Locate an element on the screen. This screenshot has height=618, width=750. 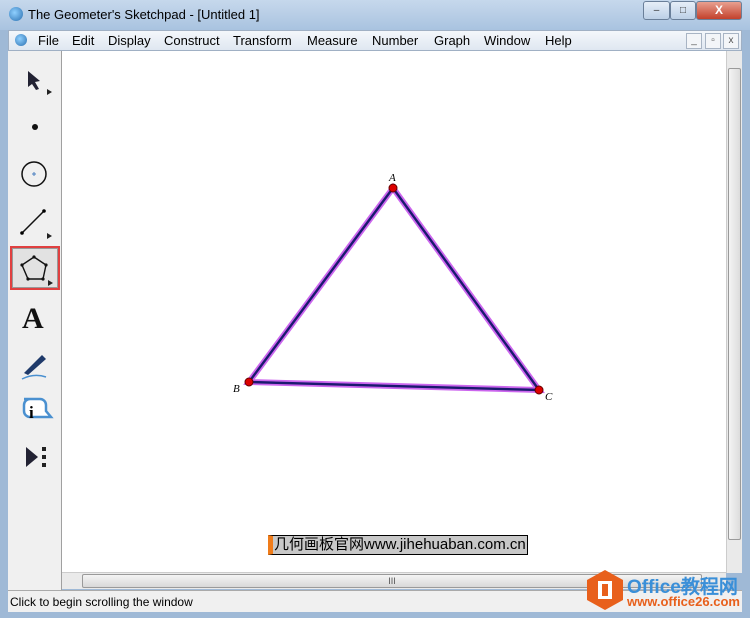
menu-edit: Edit is located at coordinates (83, 40).